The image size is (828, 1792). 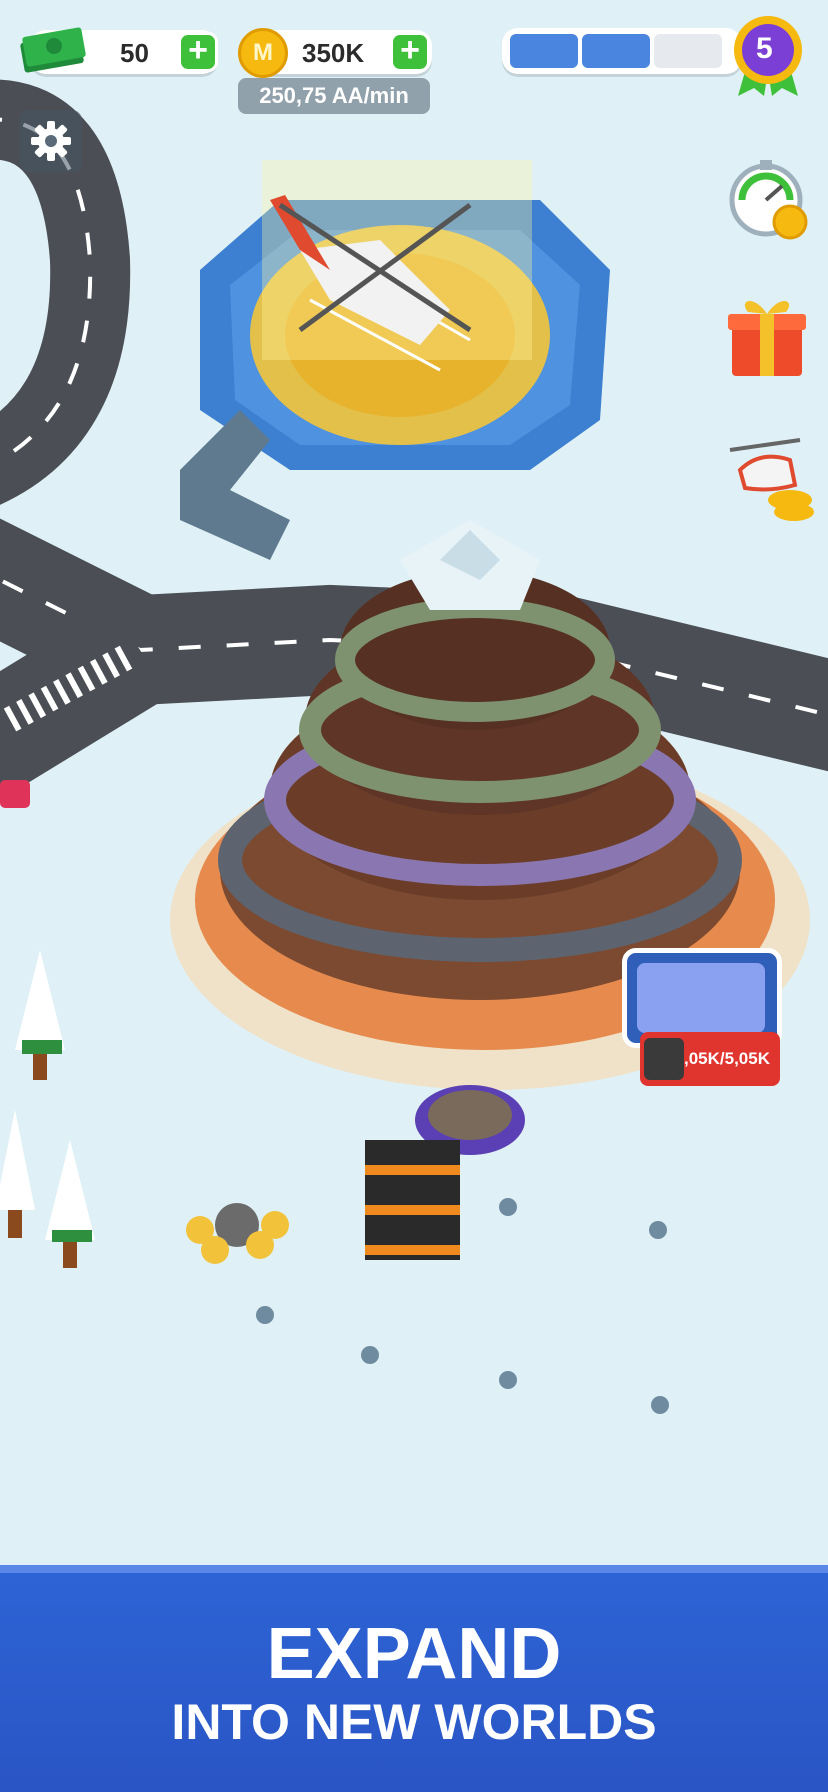 What do you see at coordinates (134, 53) in the screenshot?
I see `cash-value: 50` at bounding box center [134, 53].